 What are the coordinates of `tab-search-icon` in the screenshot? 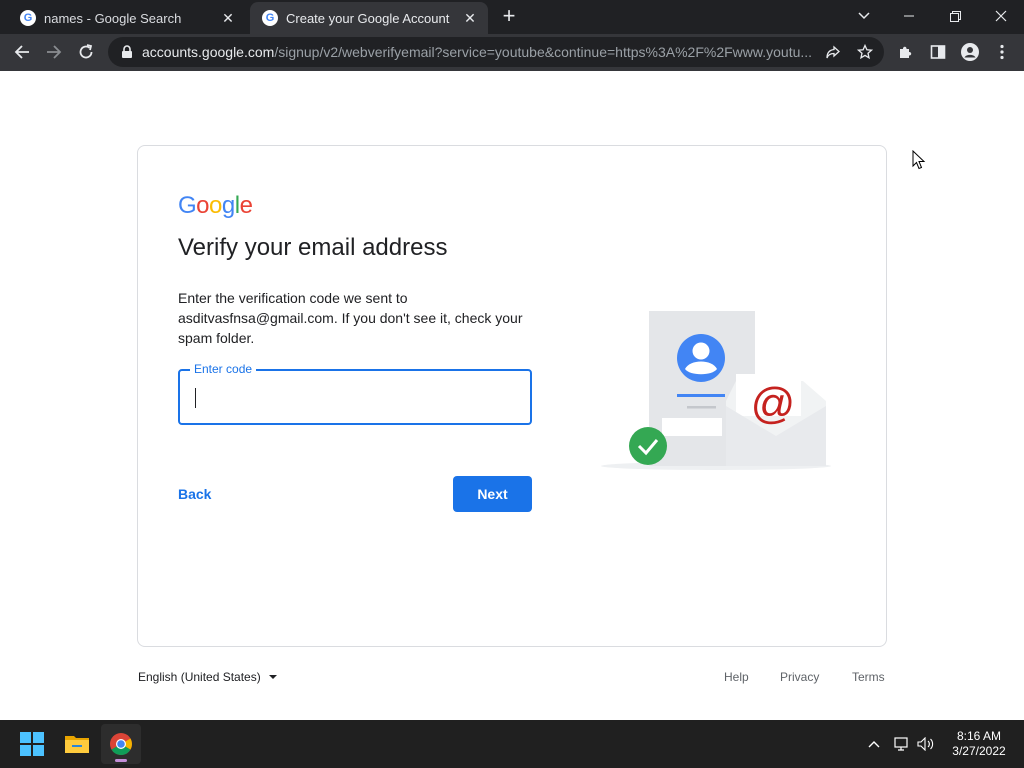 It's located at (864, 16).